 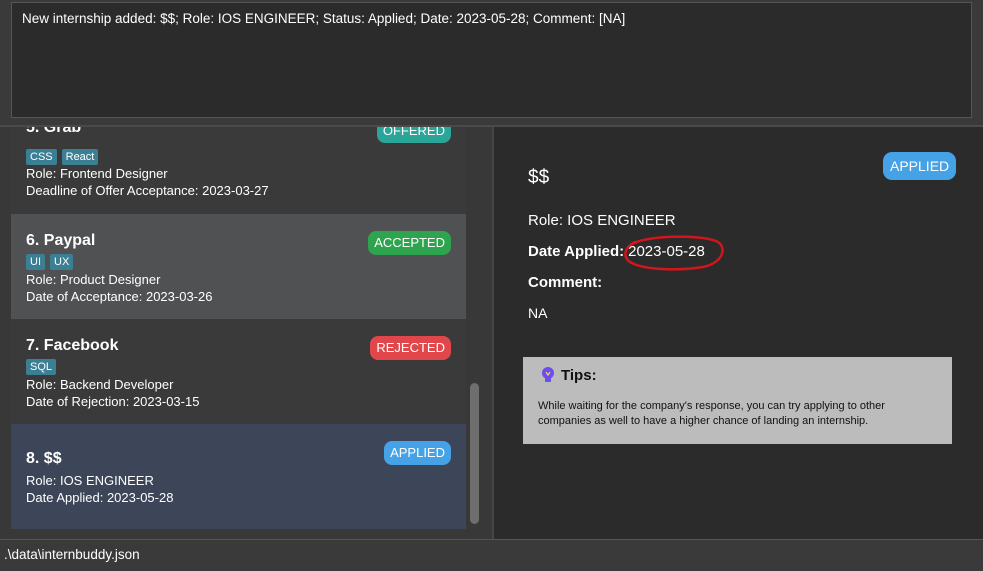 I want to click on card-tags: UI UX, so click(x=50, y=262).